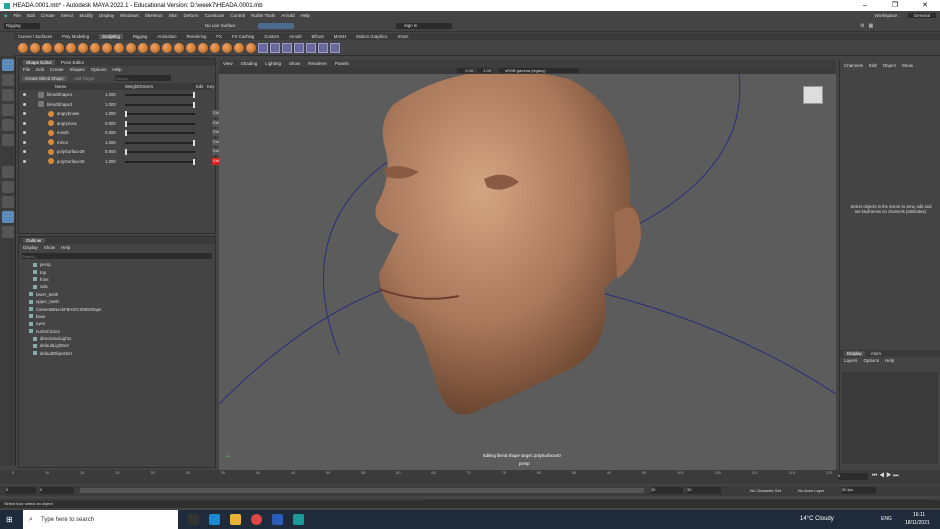 The height and width of the screenshot is (529, 940). Describe the element at coordinates (287, 47) in the screenshot. I see `mesh-icon` at that location.